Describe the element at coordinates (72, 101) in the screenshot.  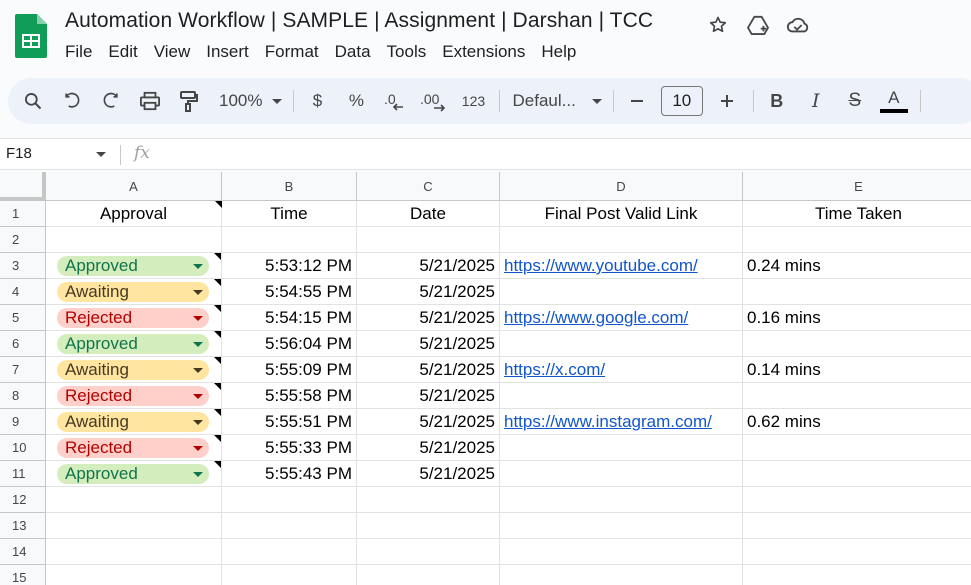
I see `undo-icon` at that location.